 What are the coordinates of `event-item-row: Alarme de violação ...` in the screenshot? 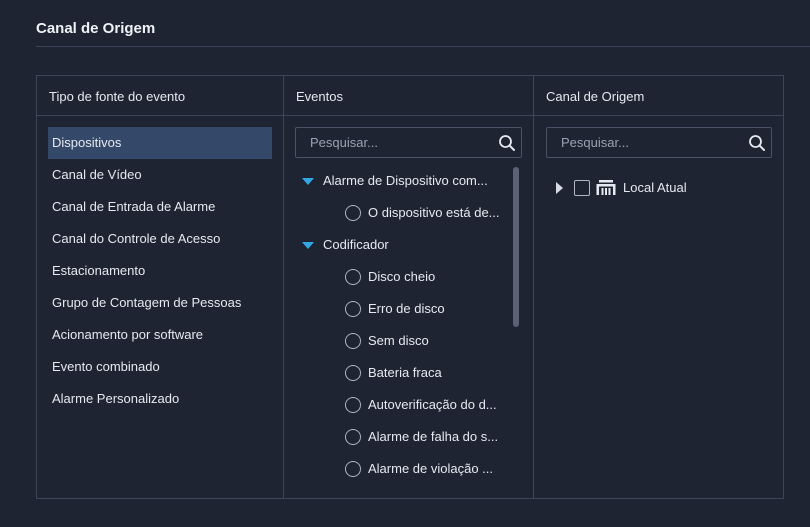 It's located at (401, 469).